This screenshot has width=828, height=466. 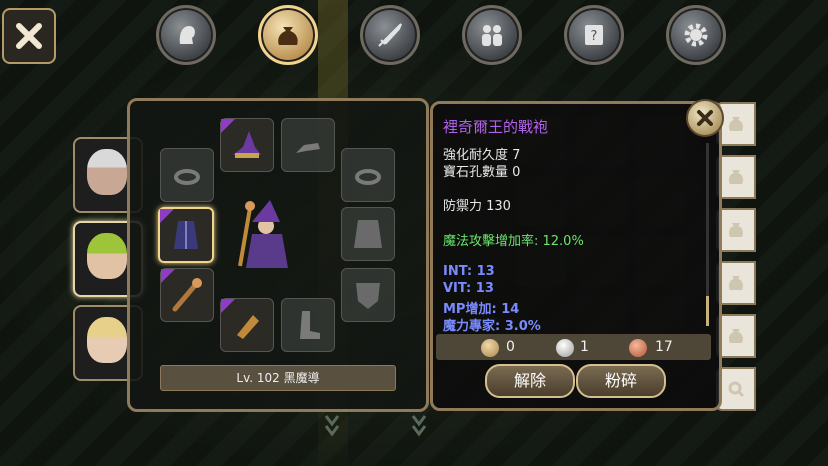 I want to click on inventory-search-tab, so click(x=736, y=389).